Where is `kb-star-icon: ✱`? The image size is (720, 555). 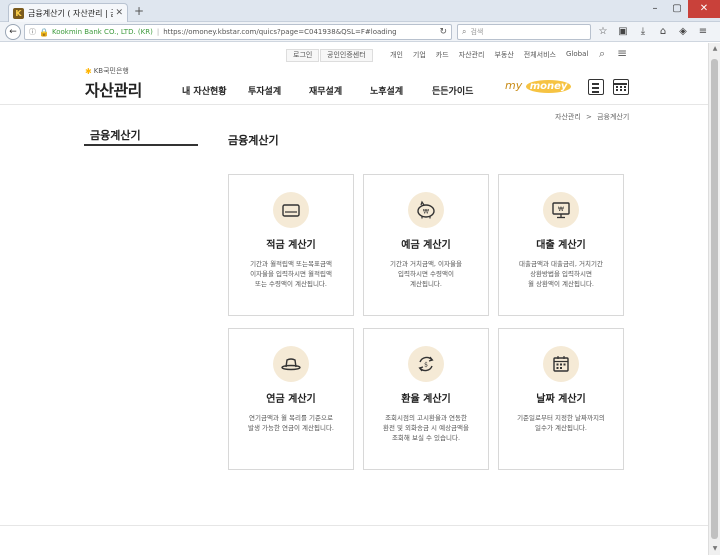 kb-star-icon: ✱ is located at coordinates (88, 71).